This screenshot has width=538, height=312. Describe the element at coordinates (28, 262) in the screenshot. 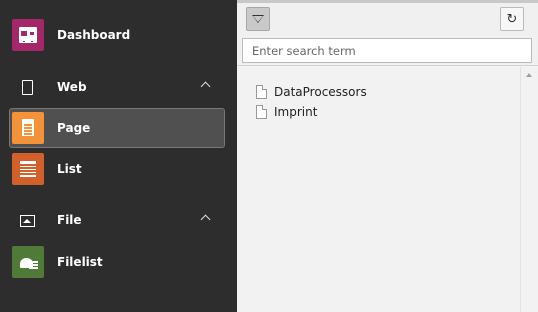

I see `filelist-icon` at that location.